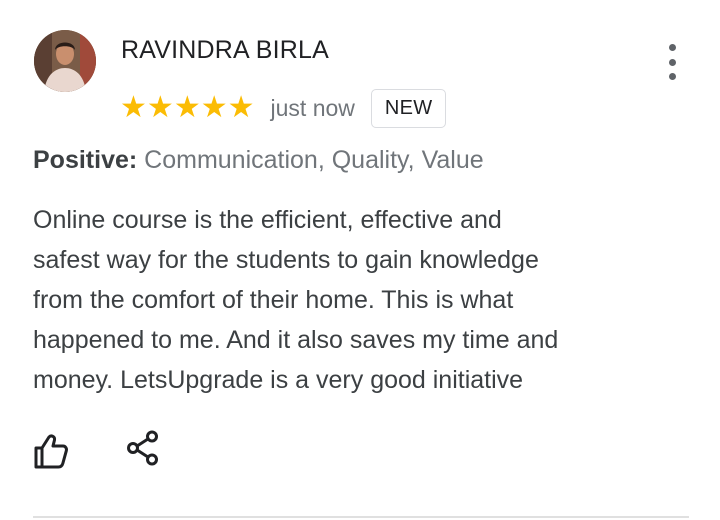 The image size is (720, 520). I want to click on like-button, so click(51, 451).